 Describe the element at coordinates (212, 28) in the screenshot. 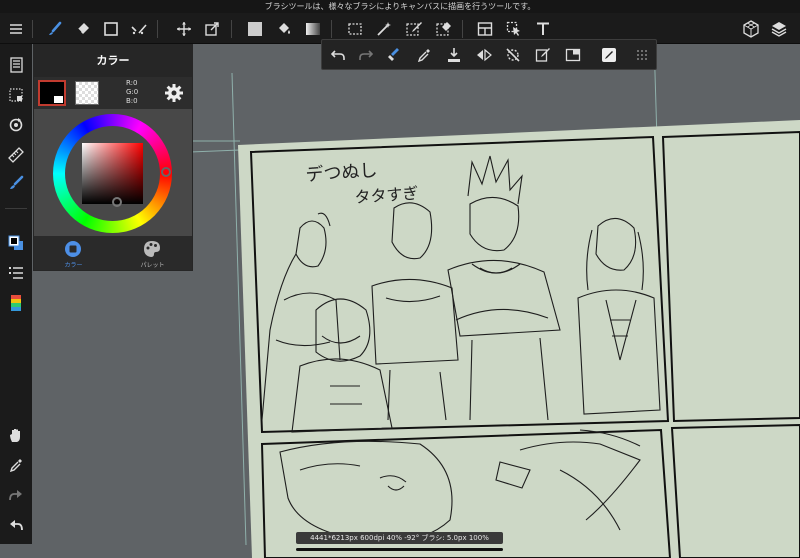

I see `transform-icon` at that location.